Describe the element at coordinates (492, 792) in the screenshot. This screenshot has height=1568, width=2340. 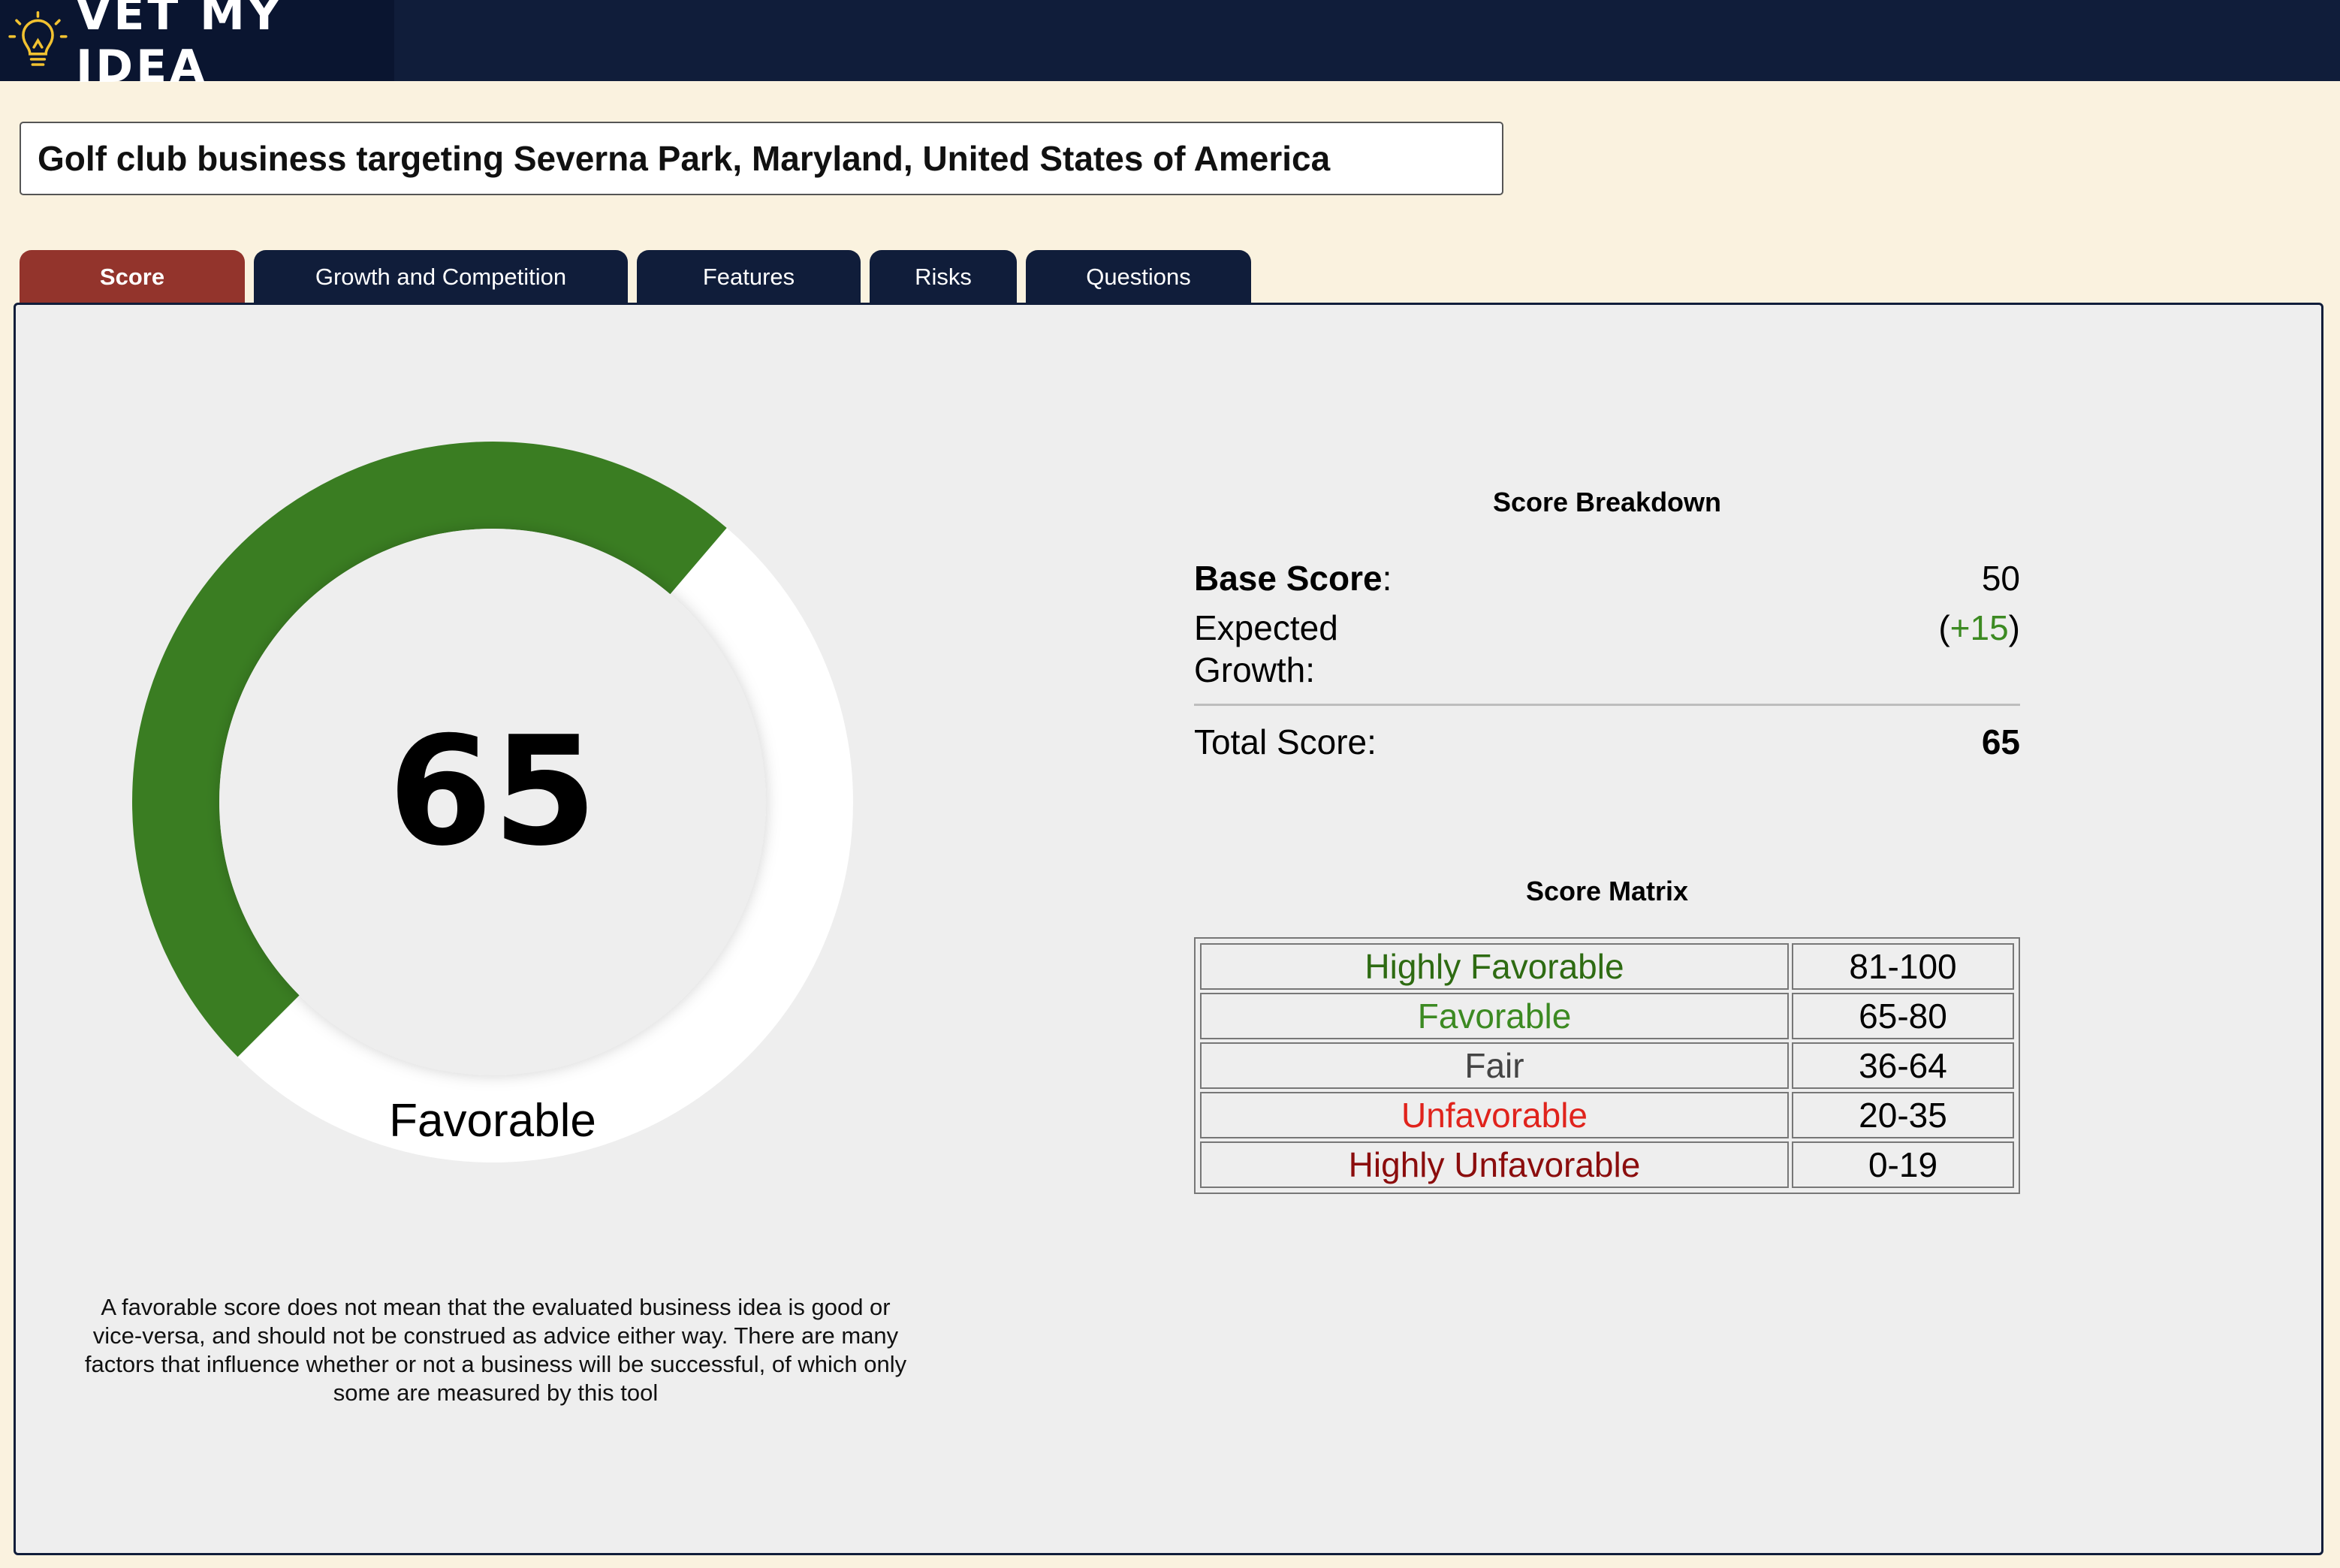
I see `score-value: 65` at that location.